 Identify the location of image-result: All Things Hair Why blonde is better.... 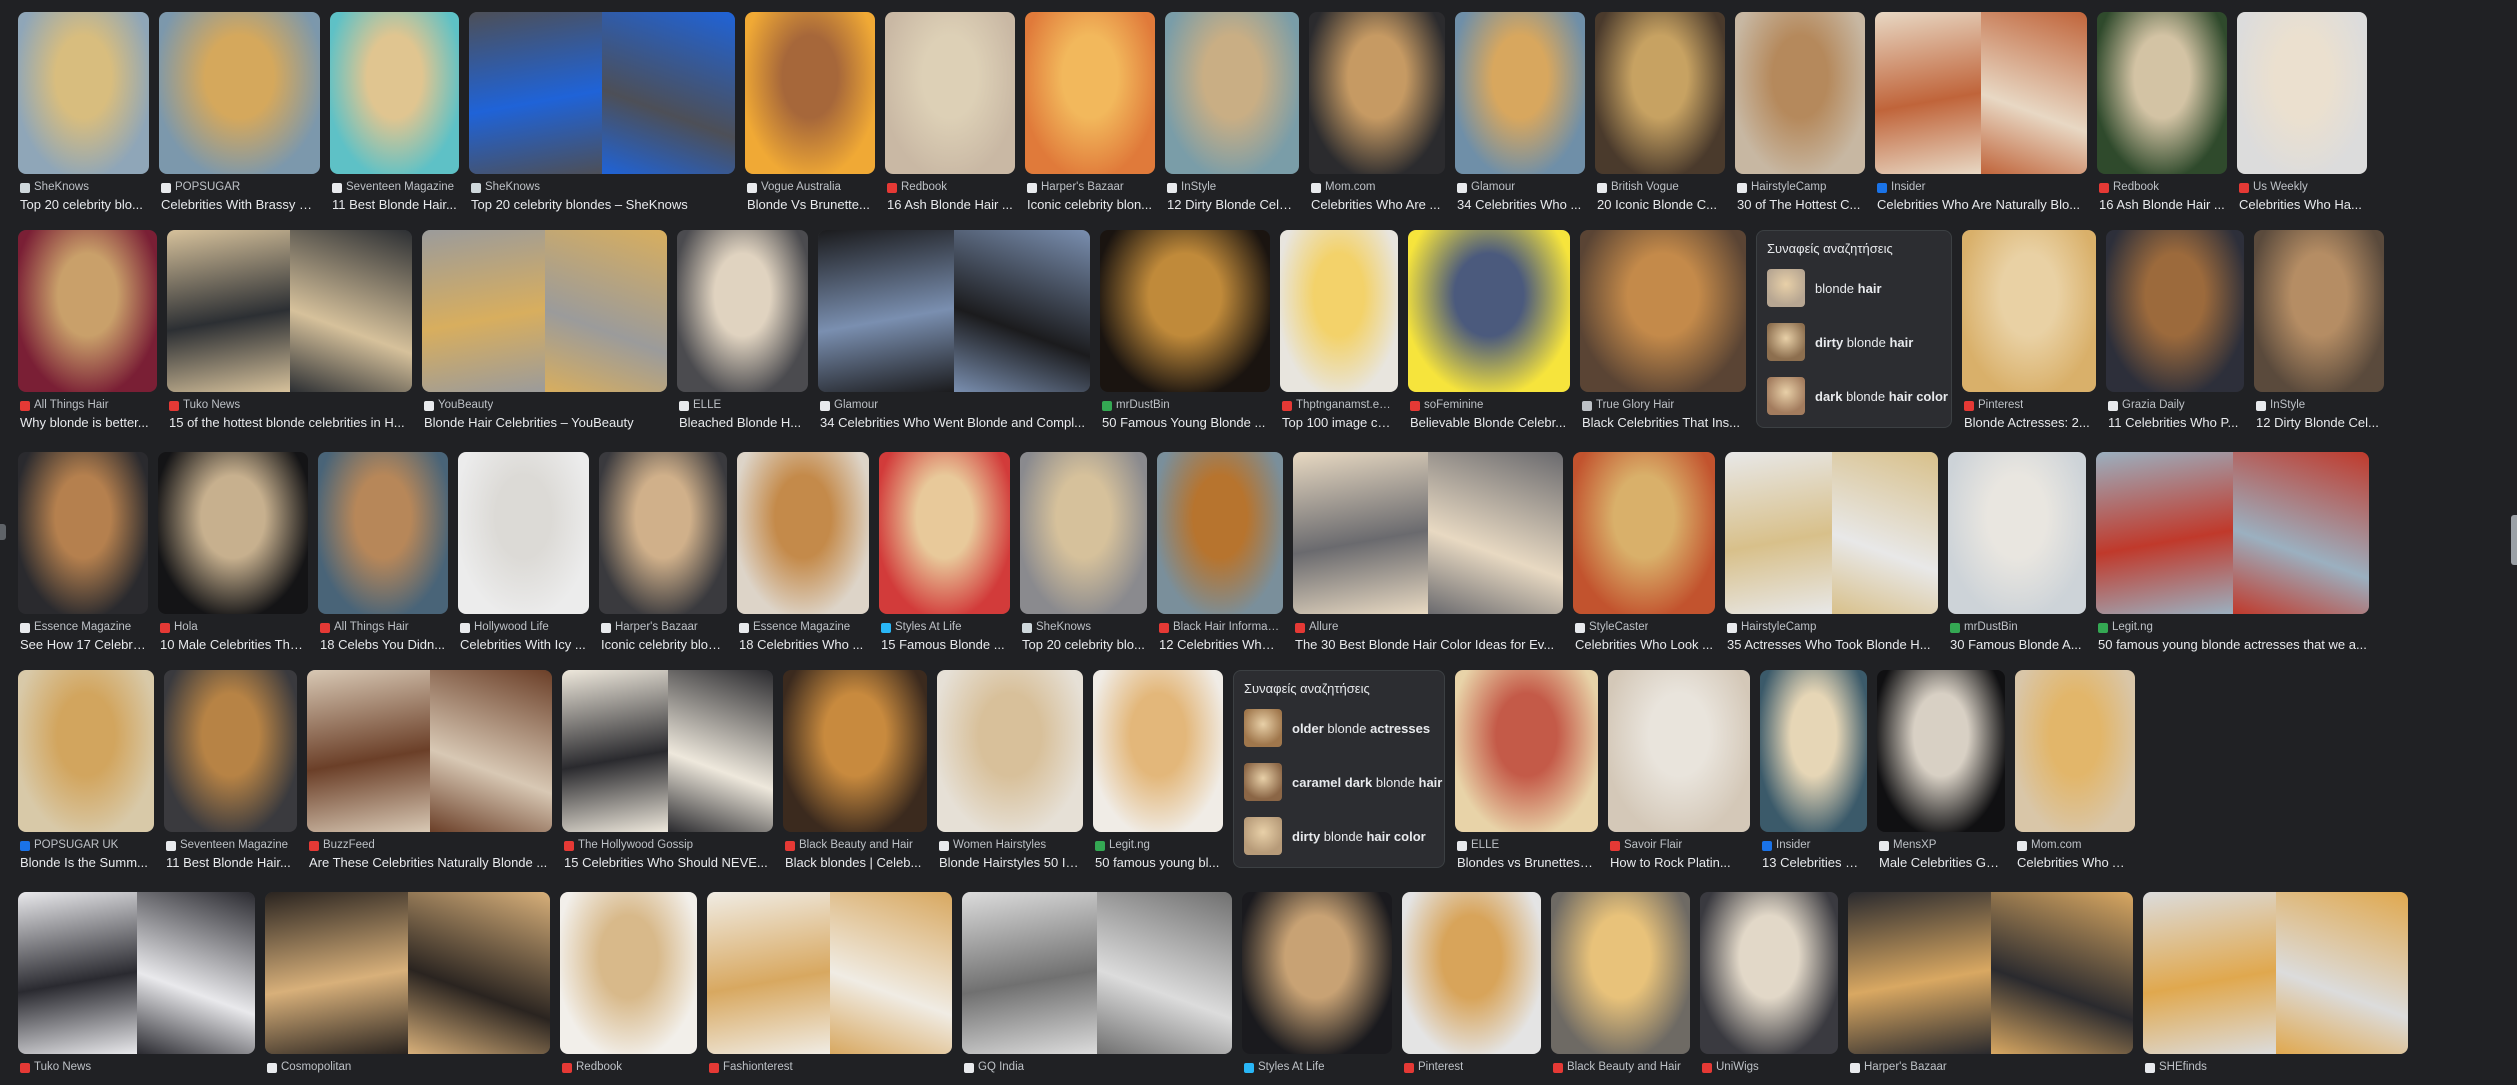
(87, 330).